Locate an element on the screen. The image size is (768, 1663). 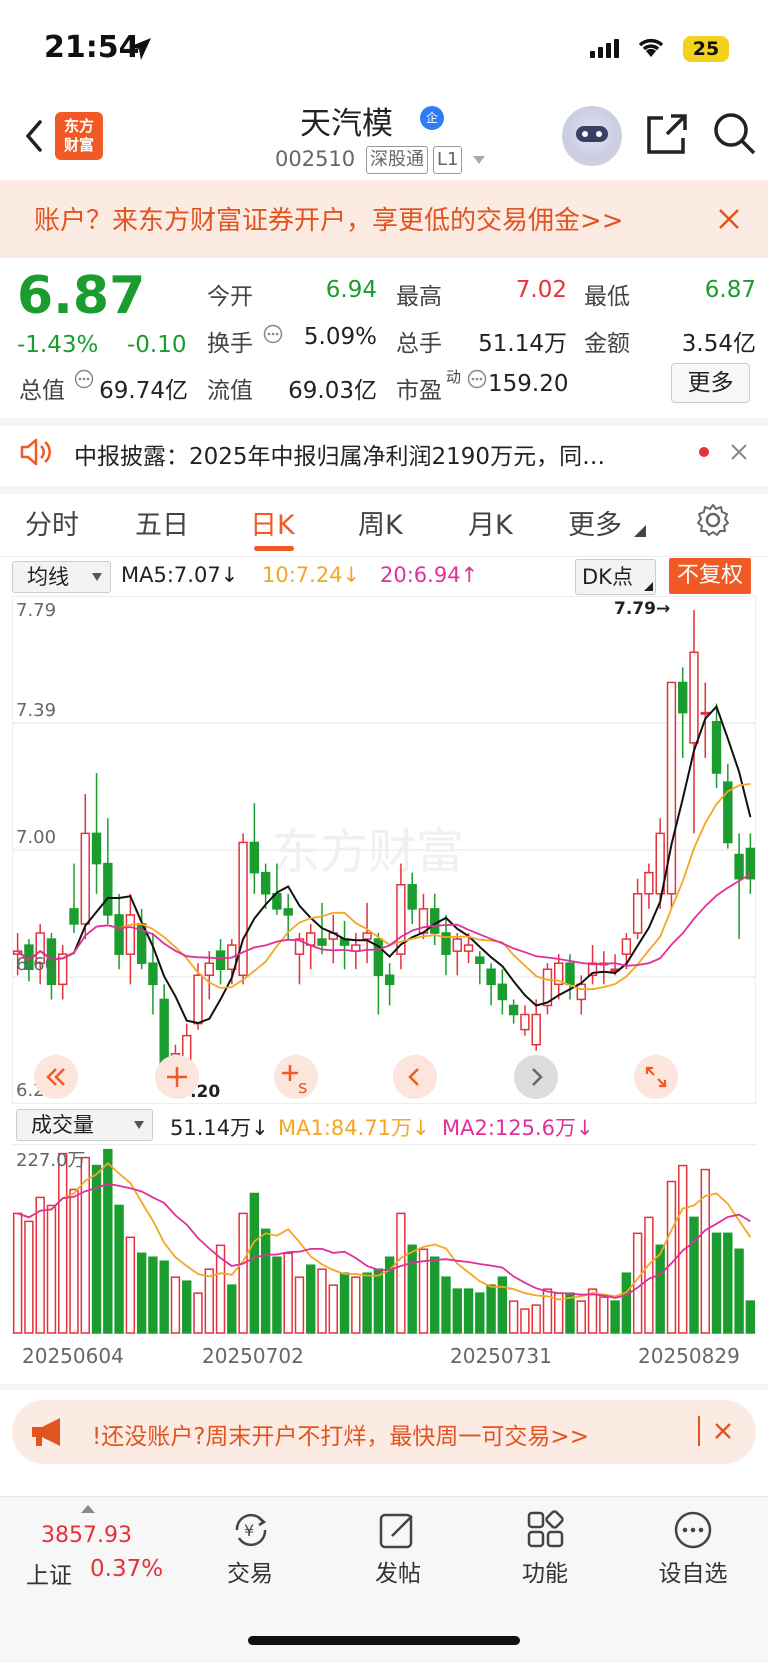
volume-chart is located at coordinates (384, 1240).